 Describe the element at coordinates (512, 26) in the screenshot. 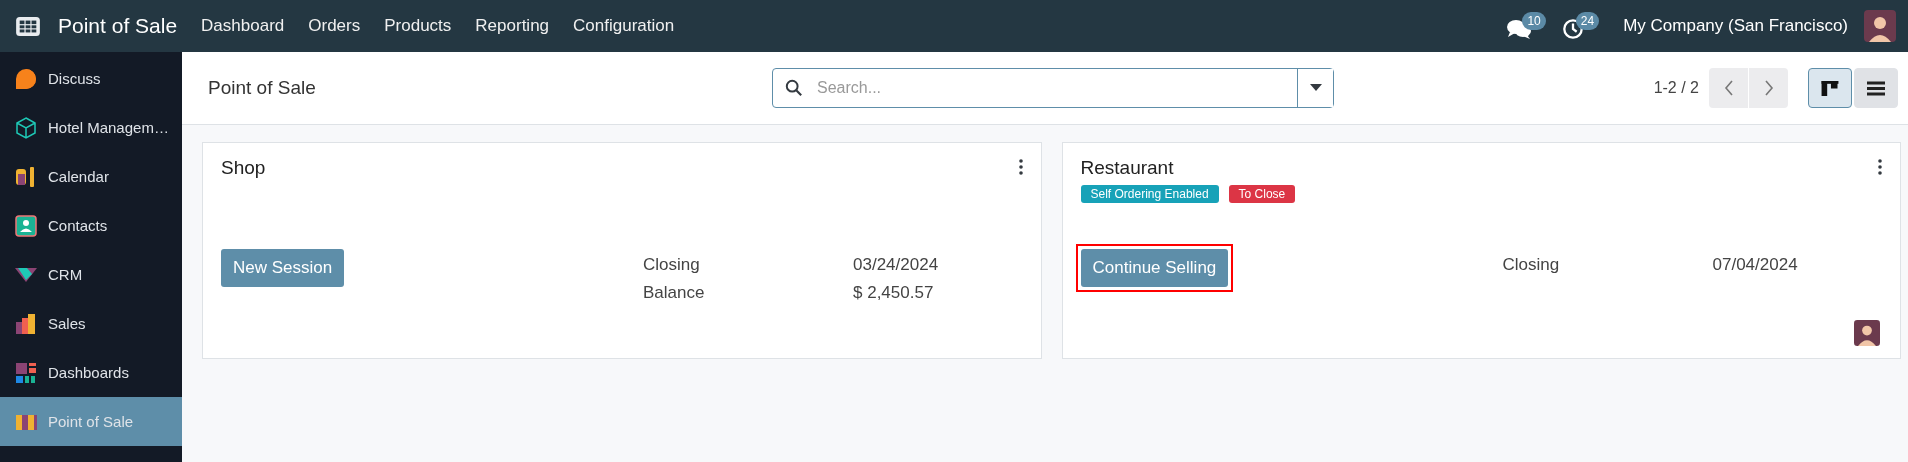

I see `menu-link: Reporting` at that location.